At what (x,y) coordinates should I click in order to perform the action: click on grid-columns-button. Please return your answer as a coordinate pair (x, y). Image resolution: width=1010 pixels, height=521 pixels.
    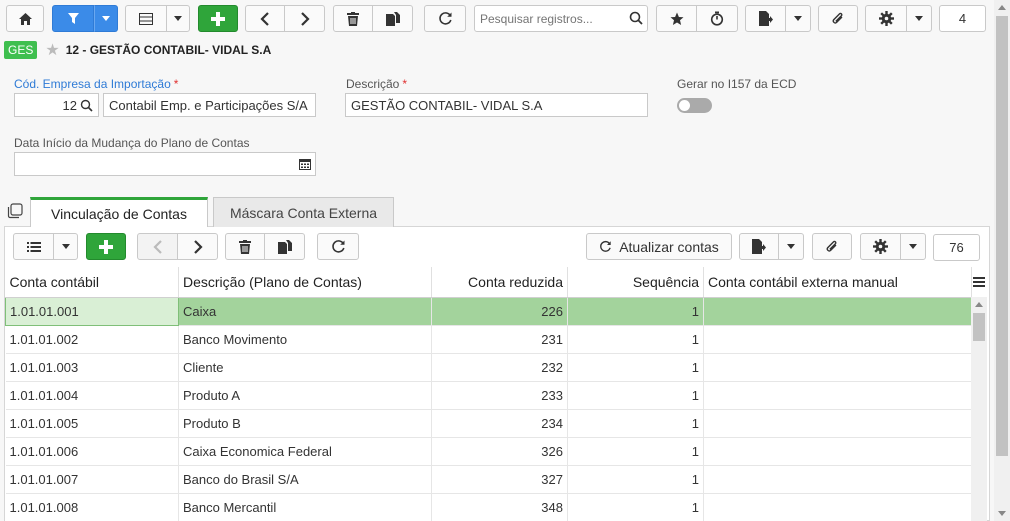
    Looking at the image, I should click on (33, 246).